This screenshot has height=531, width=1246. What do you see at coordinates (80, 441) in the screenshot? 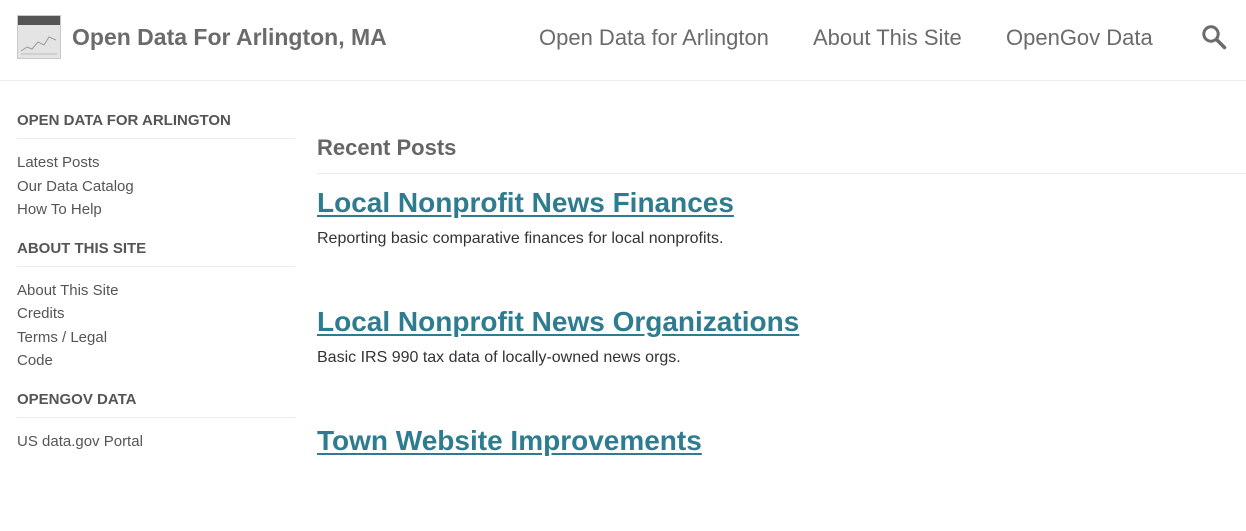
I see `sidebar-item-us-data-gov: US data.gov Portal` at bounding box center [80, 441].